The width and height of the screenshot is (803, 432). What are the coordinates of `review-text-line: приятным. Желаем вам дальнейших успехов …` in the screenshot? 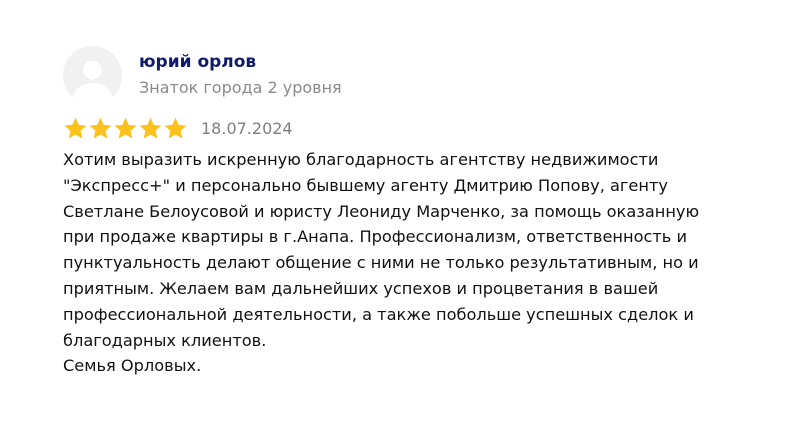 It's located at (361, 288).